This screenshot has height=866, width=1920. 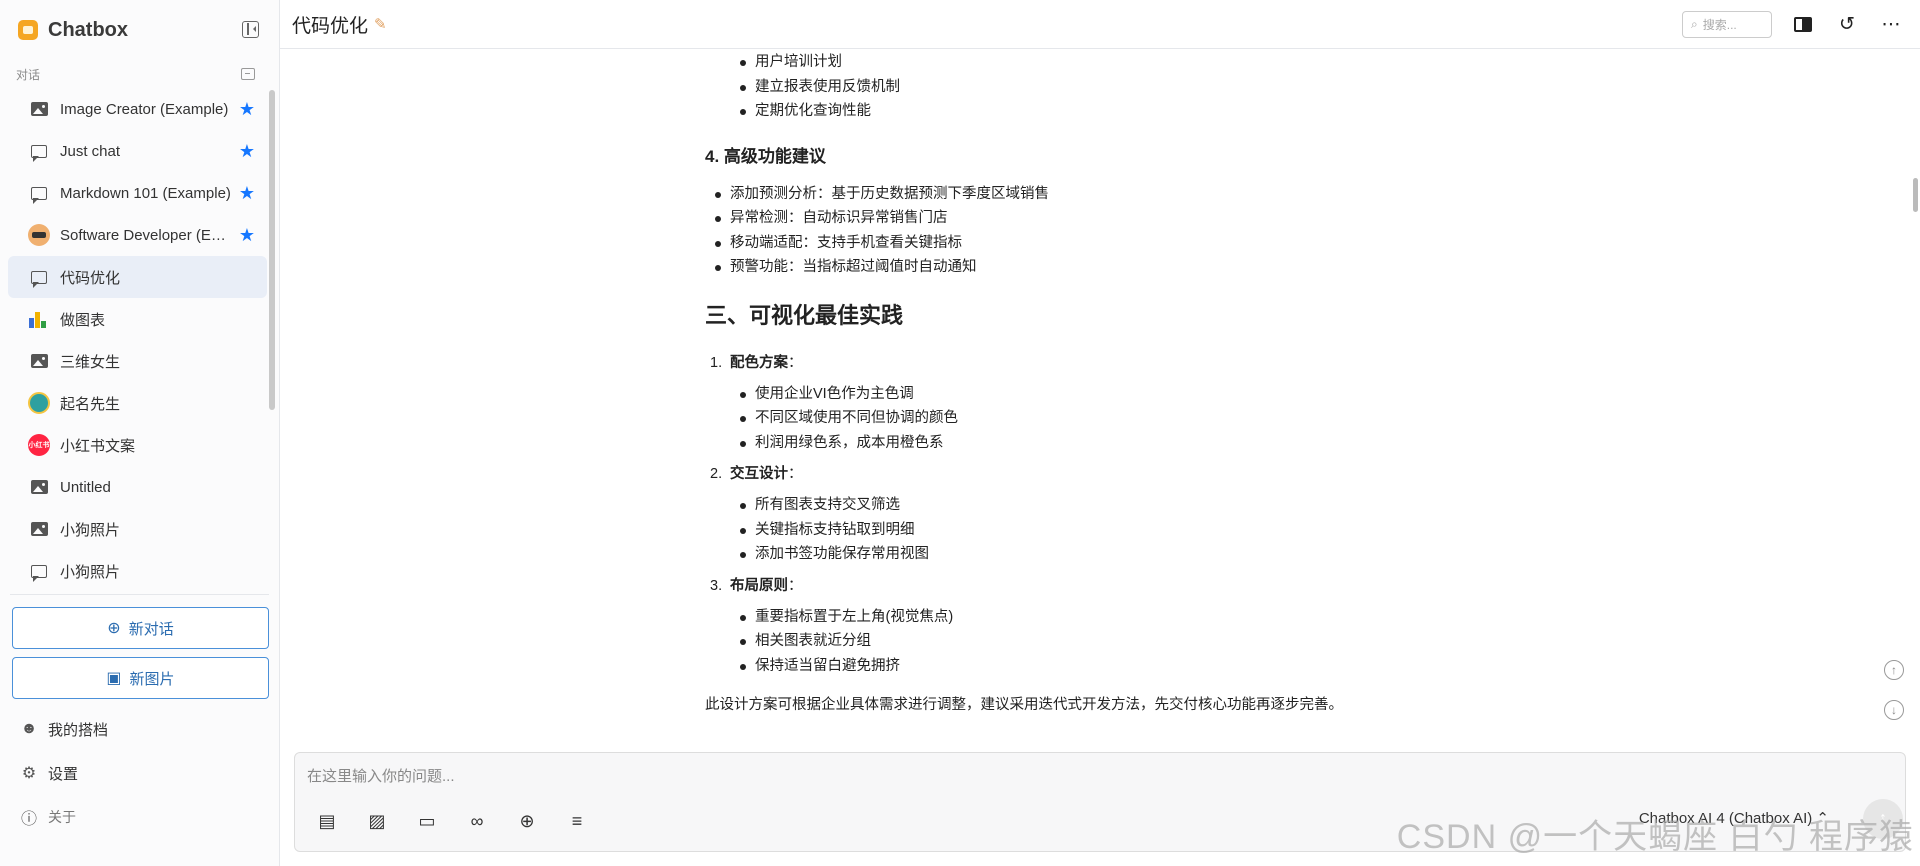 What do you see at coordinates (114, 678) in the screenshot?
I see `add-image-icon: ▣` at bounding box center [114, 678].